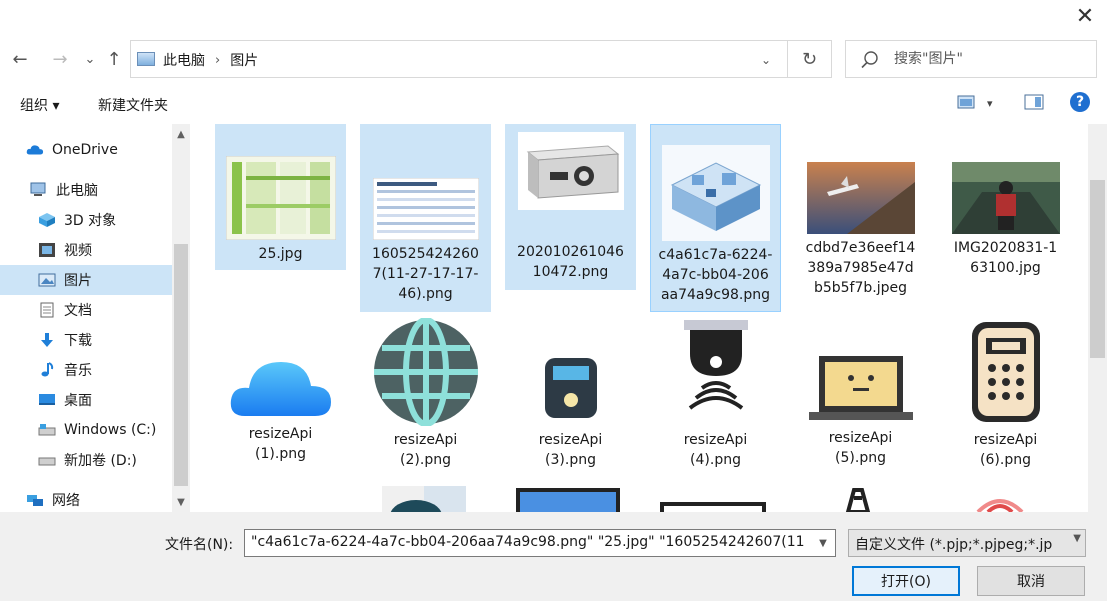 Image resolution: width=1107 pixels, height=601 pixels. I want to click on refresh-button: ↻, so click(809, 59).